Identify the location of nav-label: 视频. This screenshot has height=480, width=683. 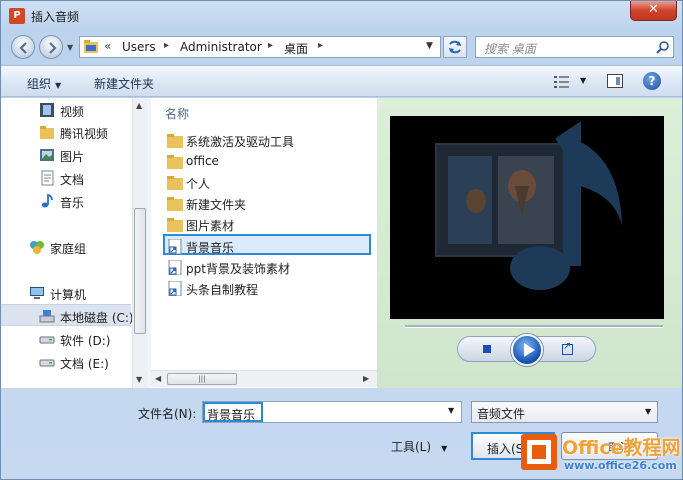
(72, 112).